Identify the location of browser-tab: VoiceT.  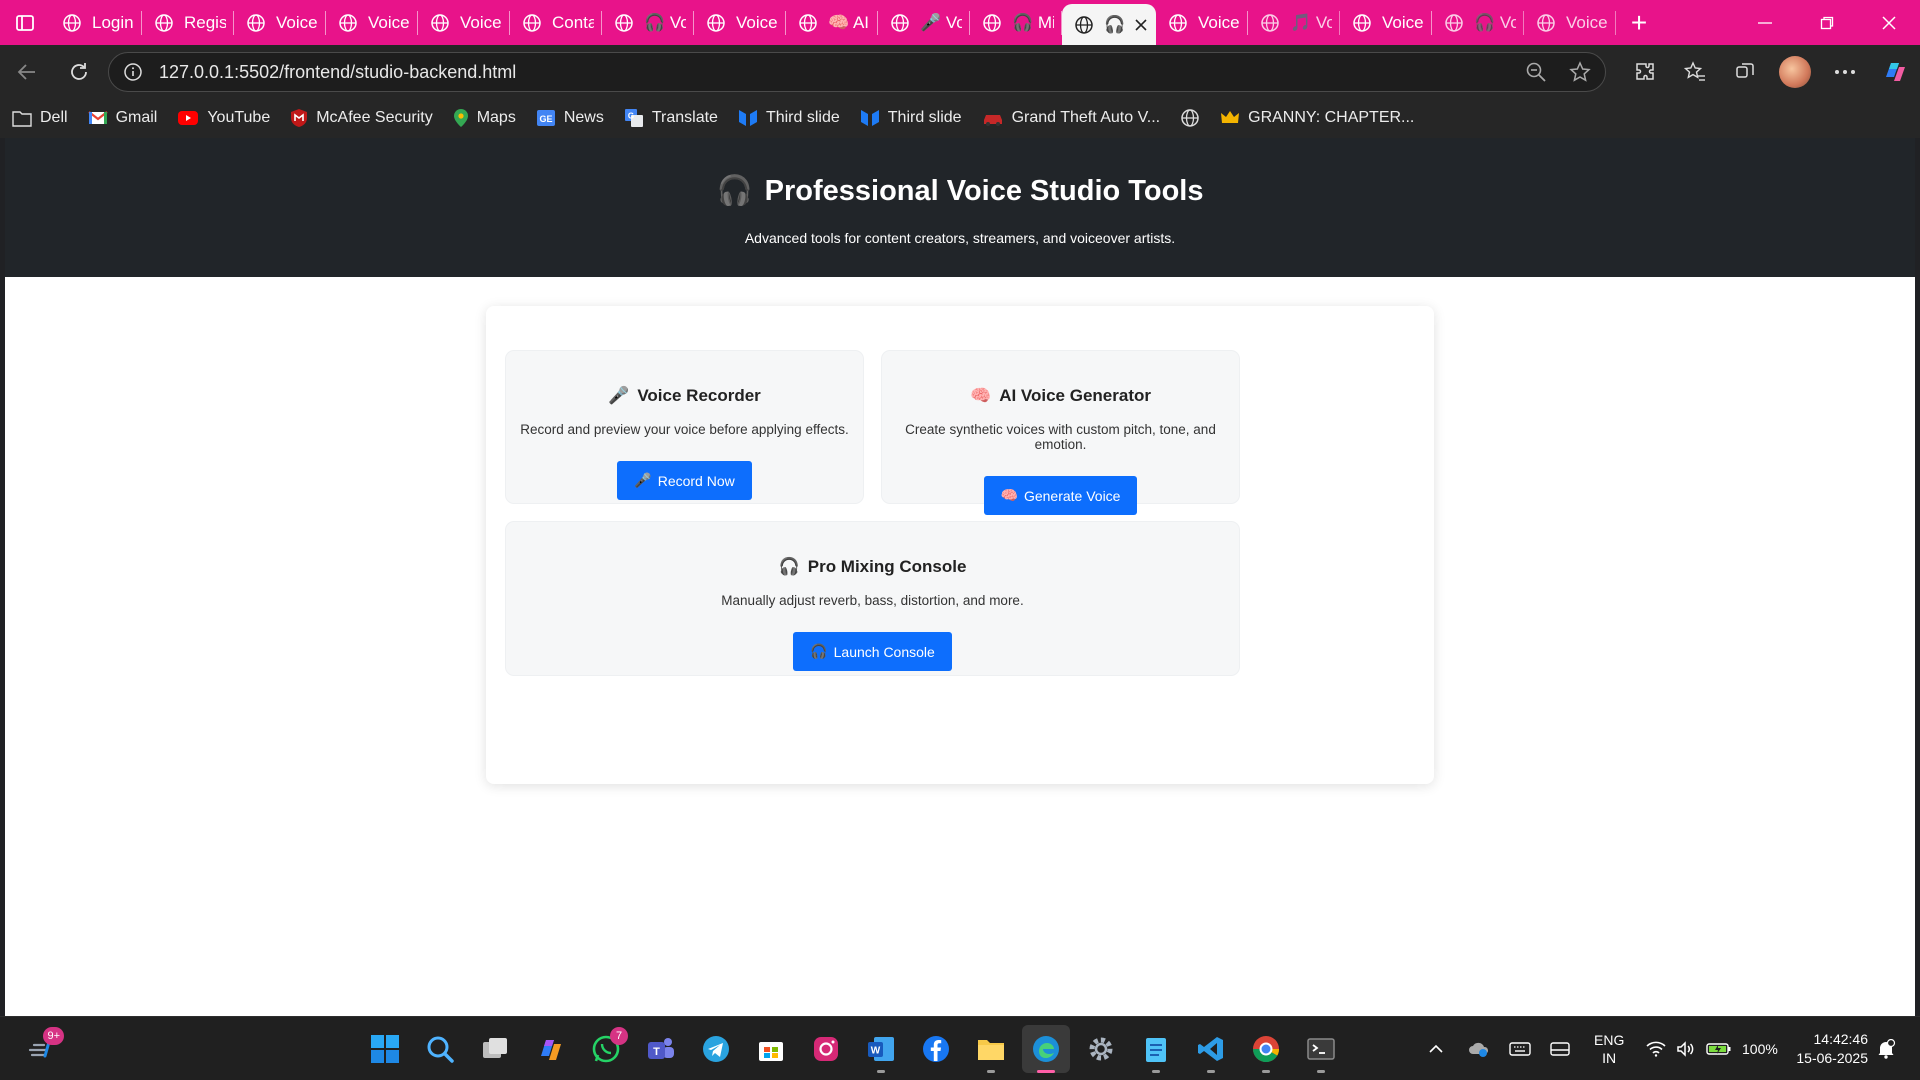
(740, 22).